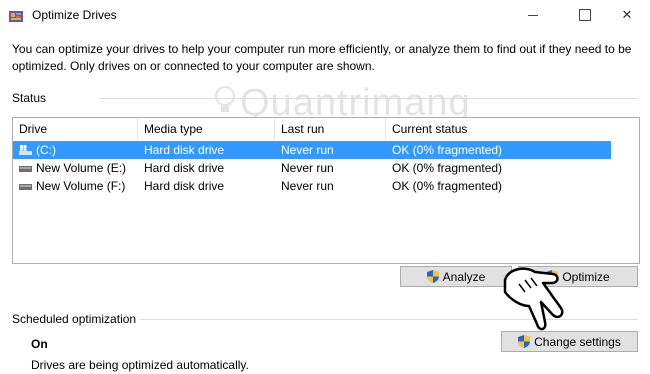 Image resolution: width=650 pixels, height=374 pixels. What do you see at coordinates (74, 319) in the screenshot?
I see `scheduled-section-label: Scheduled optimization` at bounding box center [74, 319].